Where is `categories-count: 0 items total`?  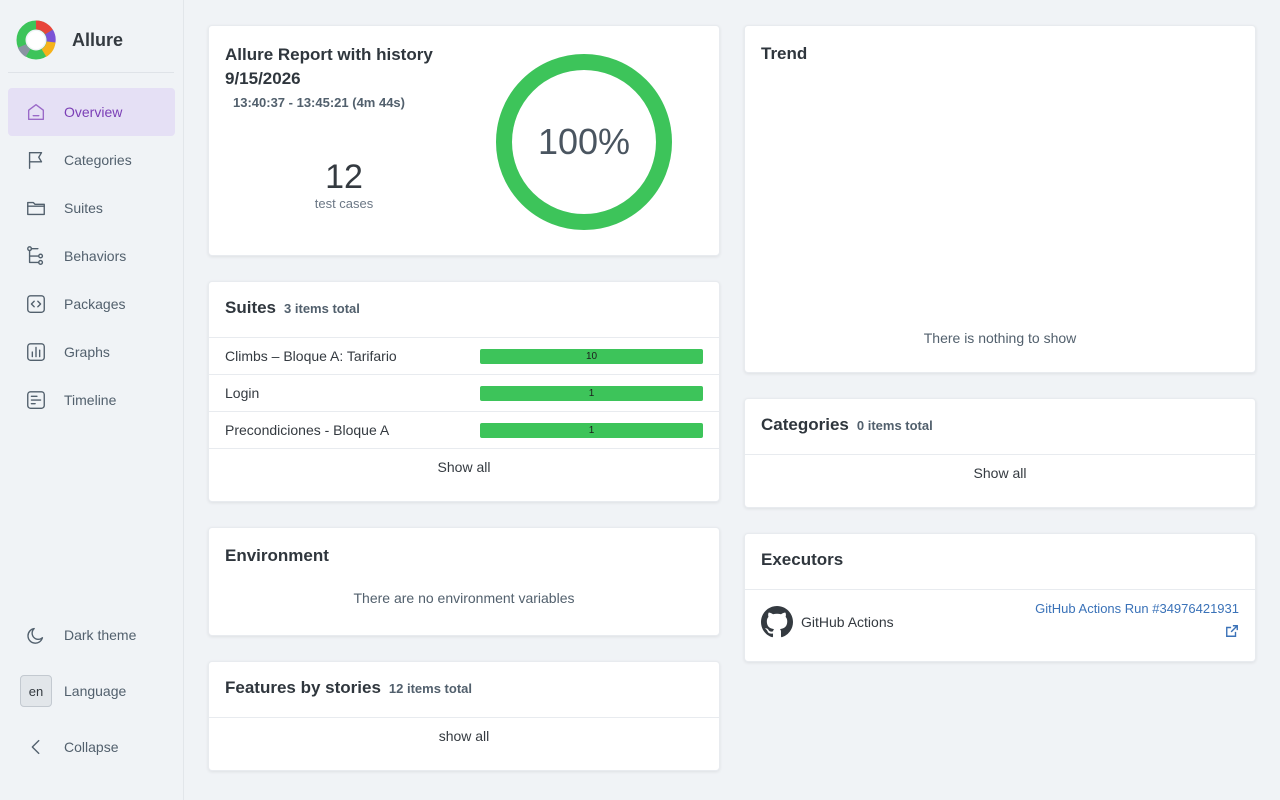 categories-count: 0 items total is located at coordinates (894, 425).